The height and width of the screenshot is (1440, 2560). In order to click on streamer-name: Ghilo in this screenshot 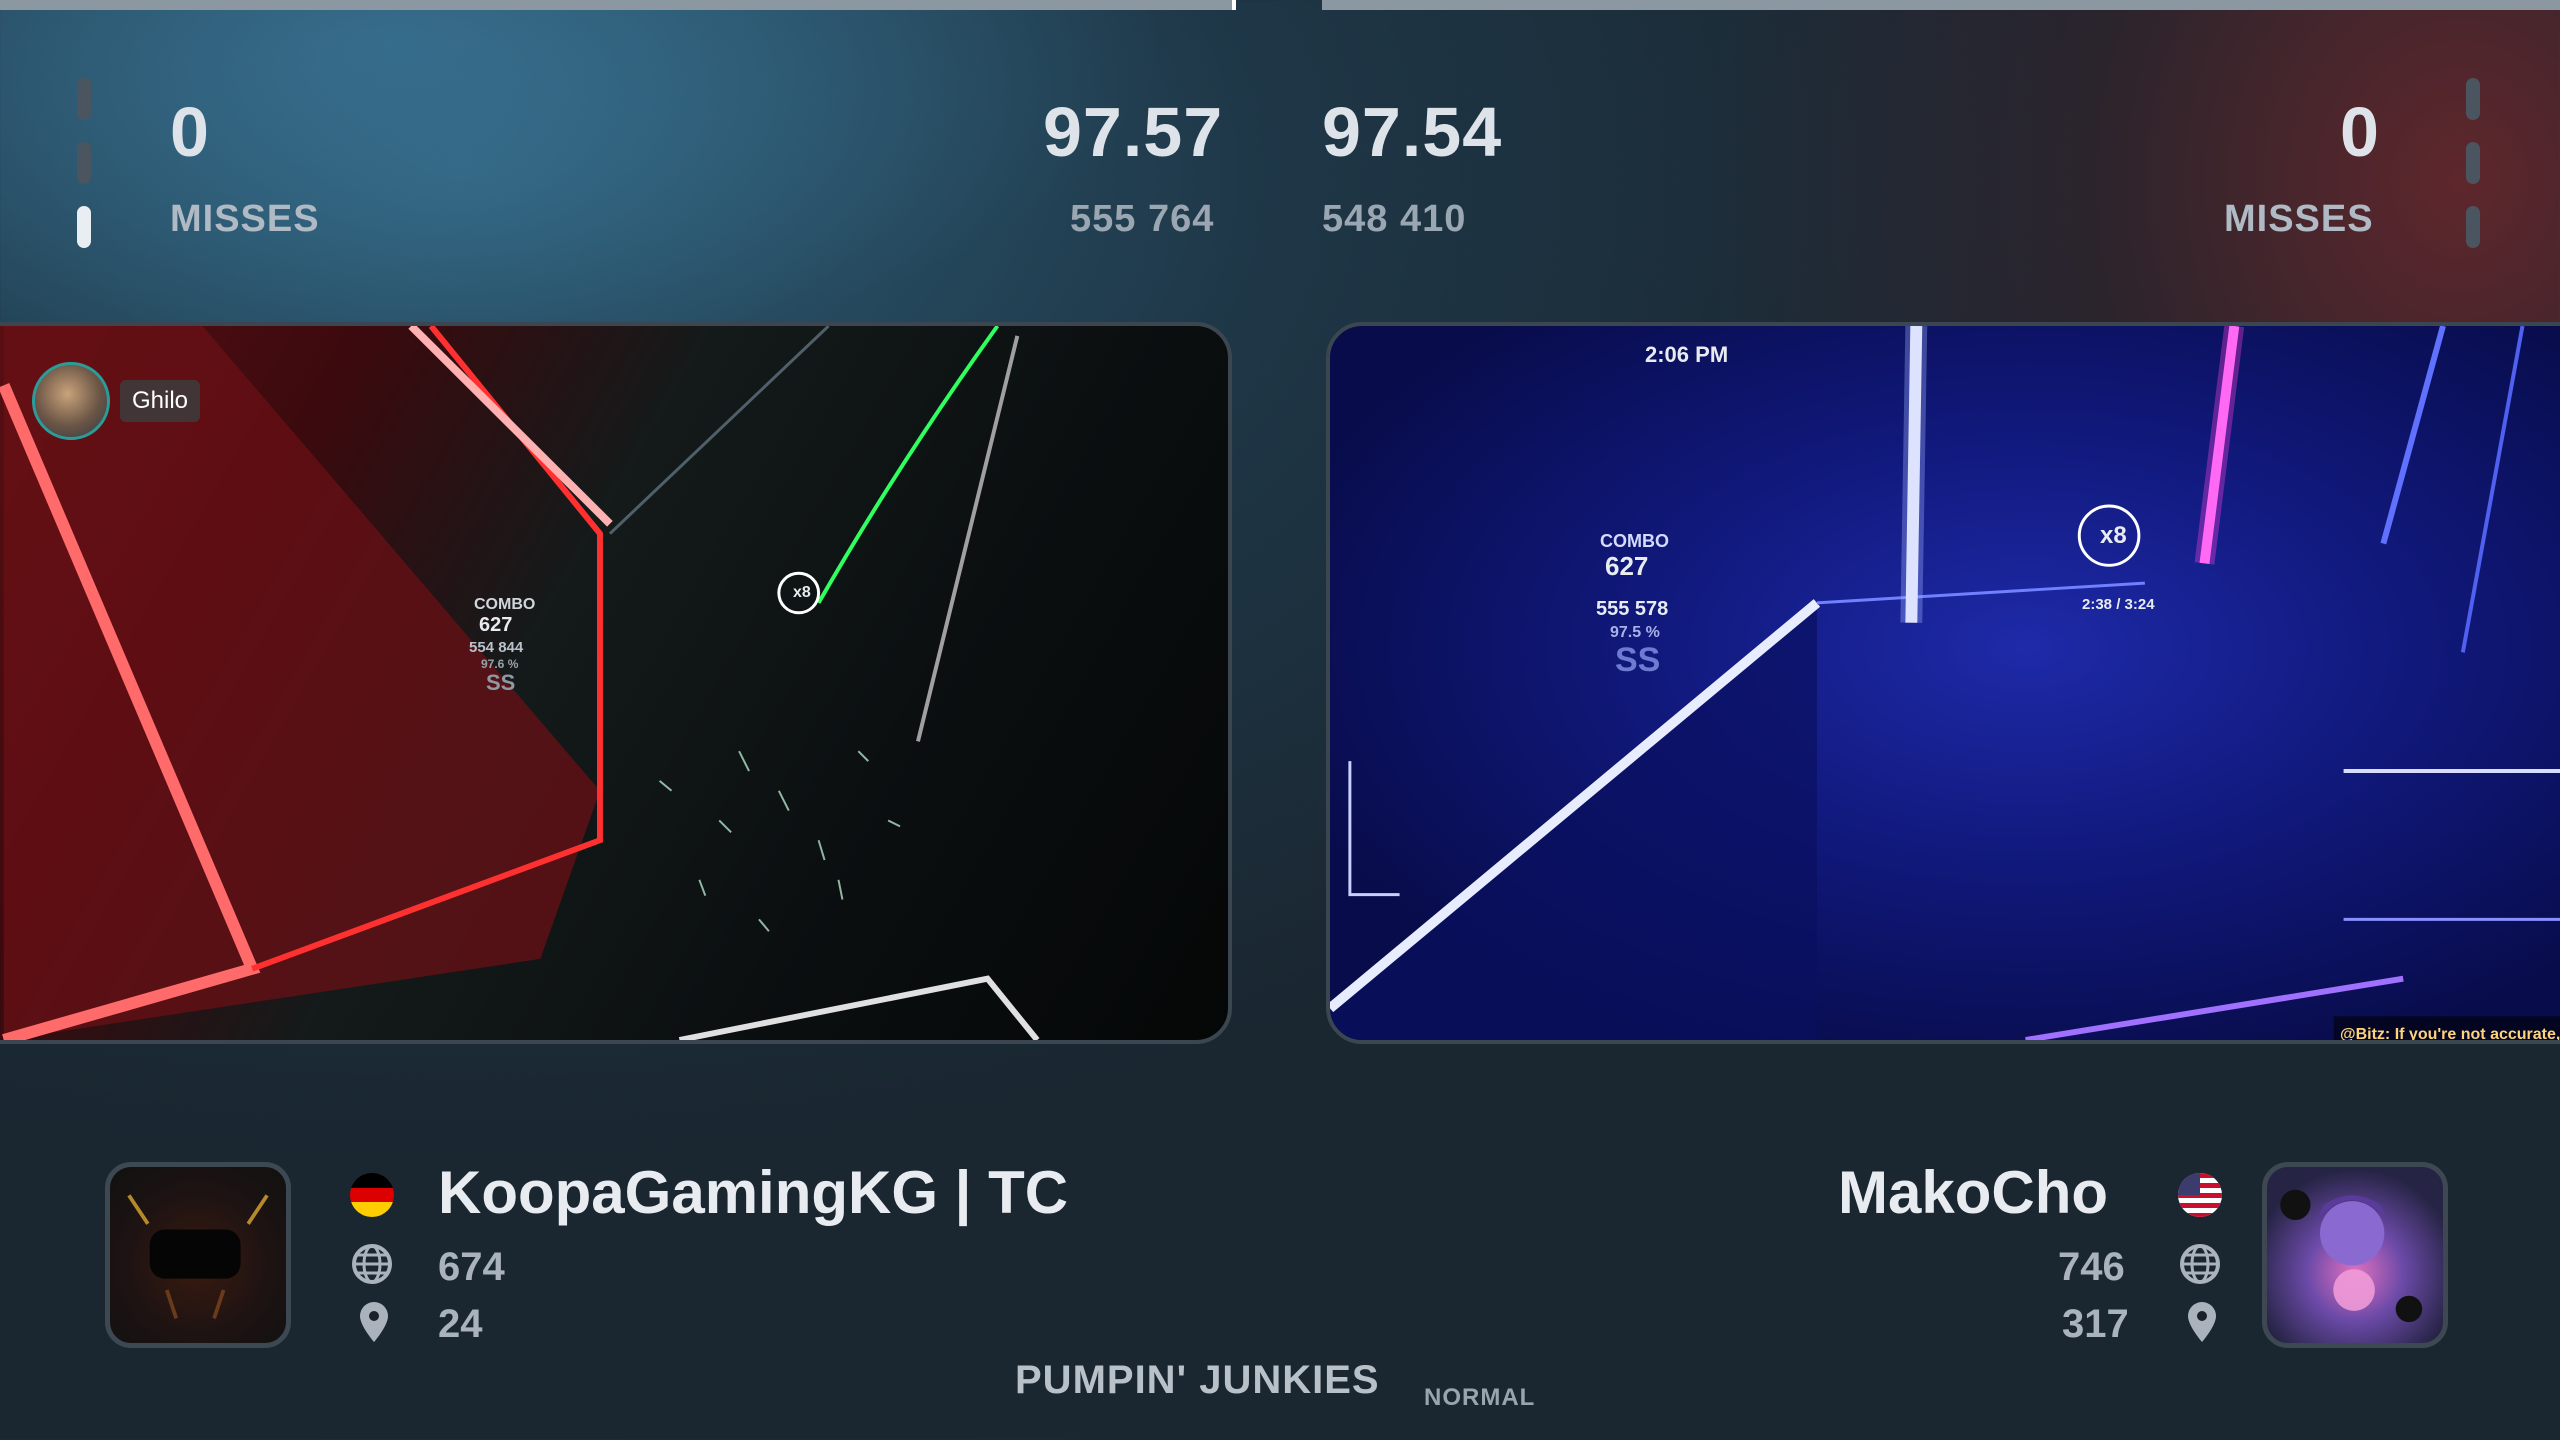, I will do `click(160, 401)`.